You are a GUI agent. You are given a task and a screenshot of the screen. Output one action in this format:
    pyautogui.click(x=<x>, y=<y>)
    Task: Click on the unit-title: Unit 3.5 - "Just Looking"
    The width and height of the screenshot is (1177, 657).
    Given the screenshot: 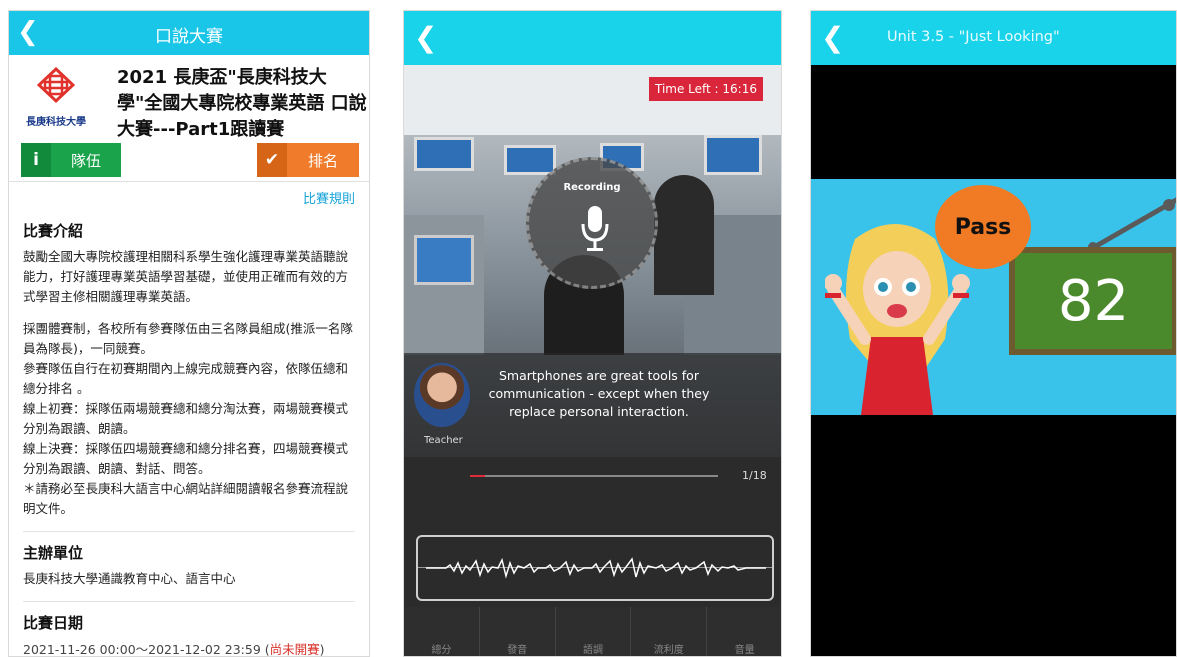 What is the action you would take?
    pyautogui.click(x=973, y=37)
    